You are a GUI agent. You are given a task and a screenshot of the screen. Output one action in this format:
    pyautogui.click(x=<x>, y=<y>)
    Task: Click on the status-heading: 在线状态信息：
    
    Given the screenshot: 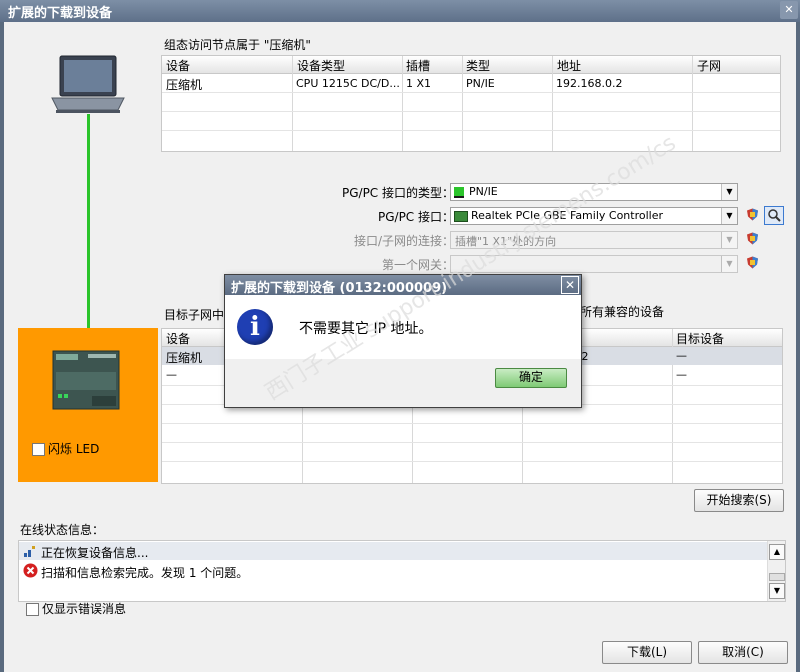 What is the action you would take?
    pyautogui.click(x=62, y=530)
    